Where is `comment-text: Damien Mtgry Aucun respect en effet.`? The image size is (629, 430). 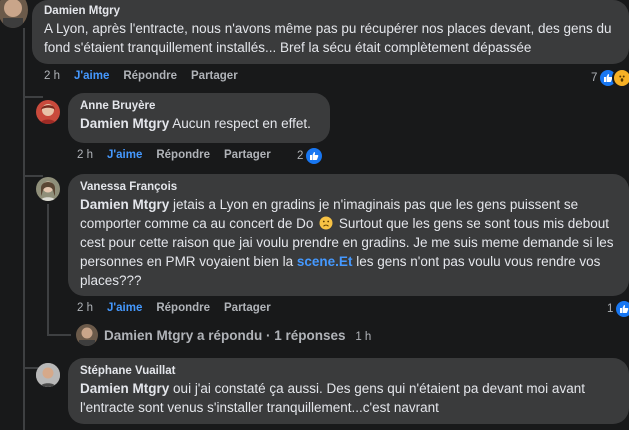
comment-text: Damien Mtgry Aucun respect en effet. is located at coordinates (199, 123).